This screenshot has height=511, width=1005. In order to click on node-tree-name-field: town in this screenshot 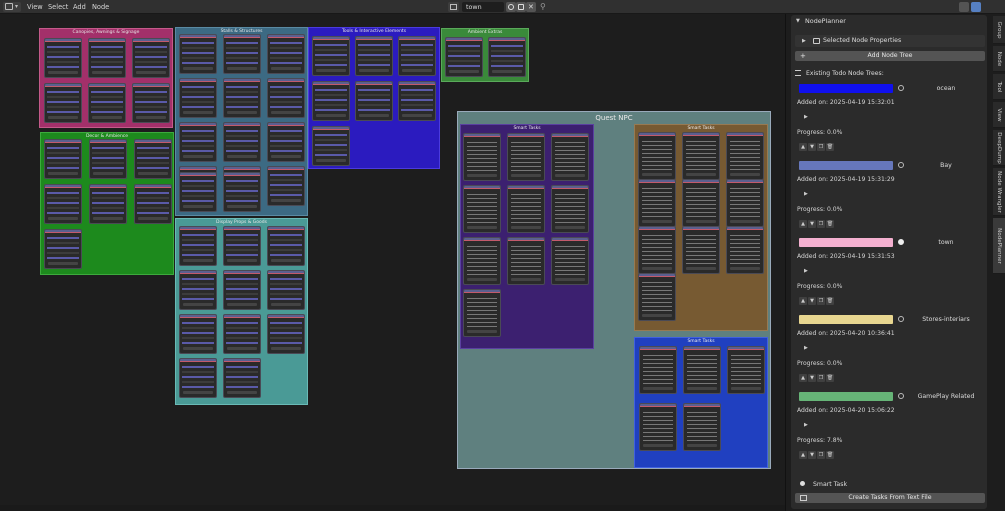, I will do `click(483, 7)`.